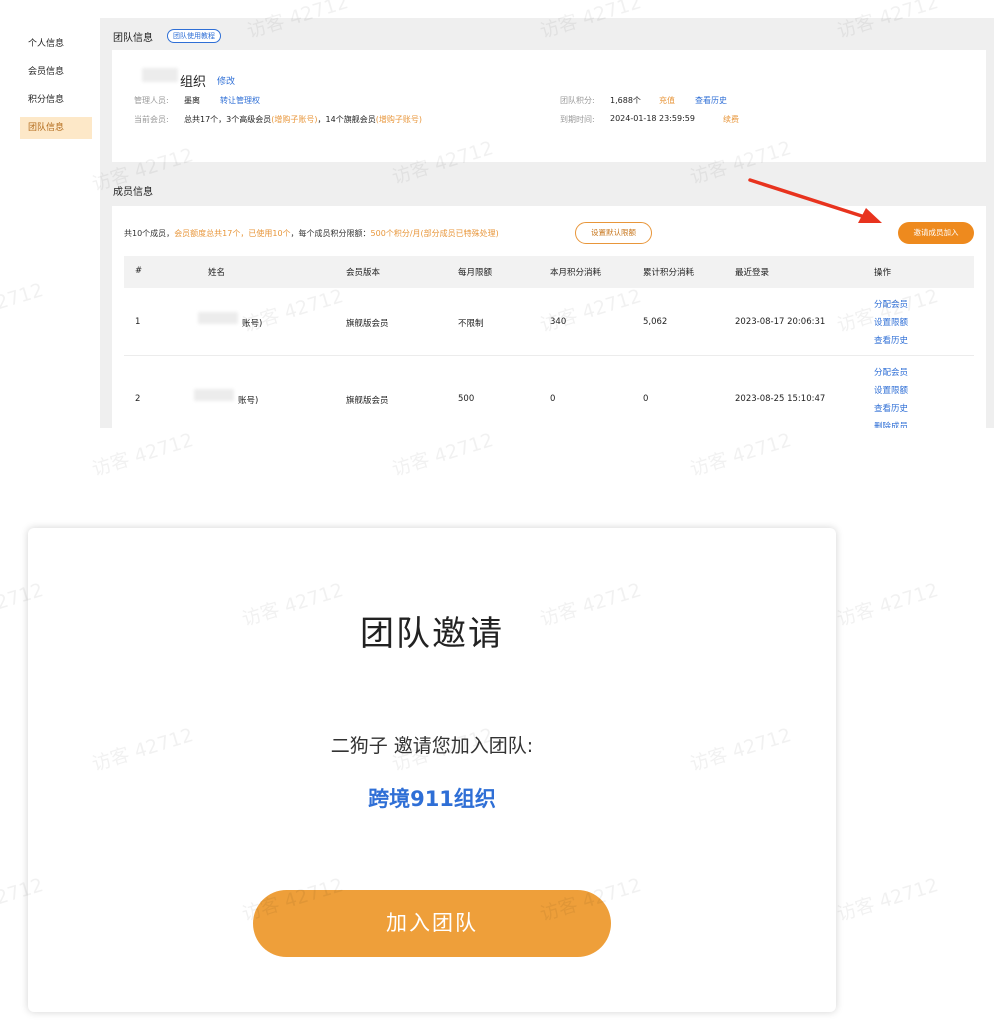  What do you see at coordinates (226, 80) in the screenshot?
I see `edit-org-link: 修改` at bounding box center [226, 80].